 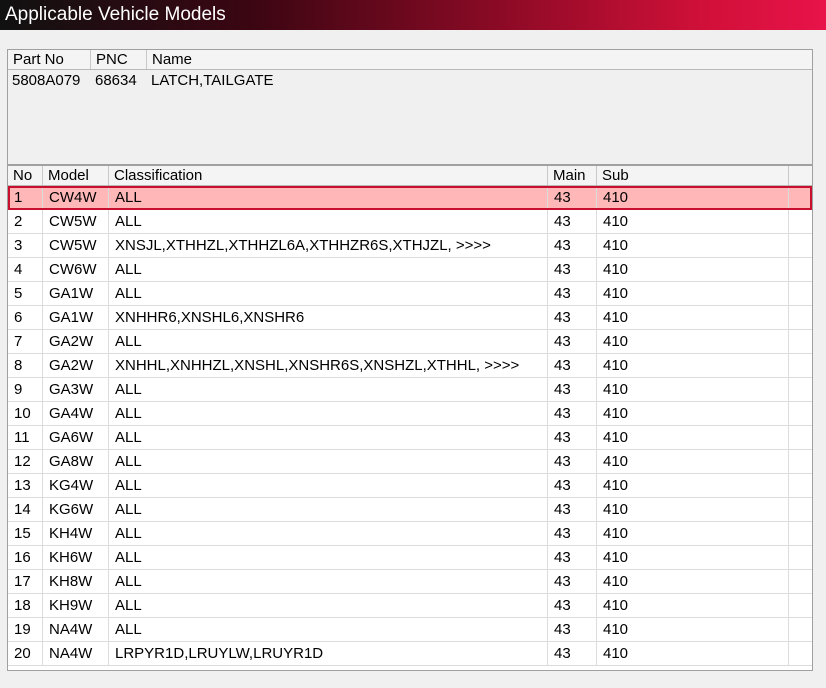 I want to click on column-header-main: Main, so click(x=572, y=175).